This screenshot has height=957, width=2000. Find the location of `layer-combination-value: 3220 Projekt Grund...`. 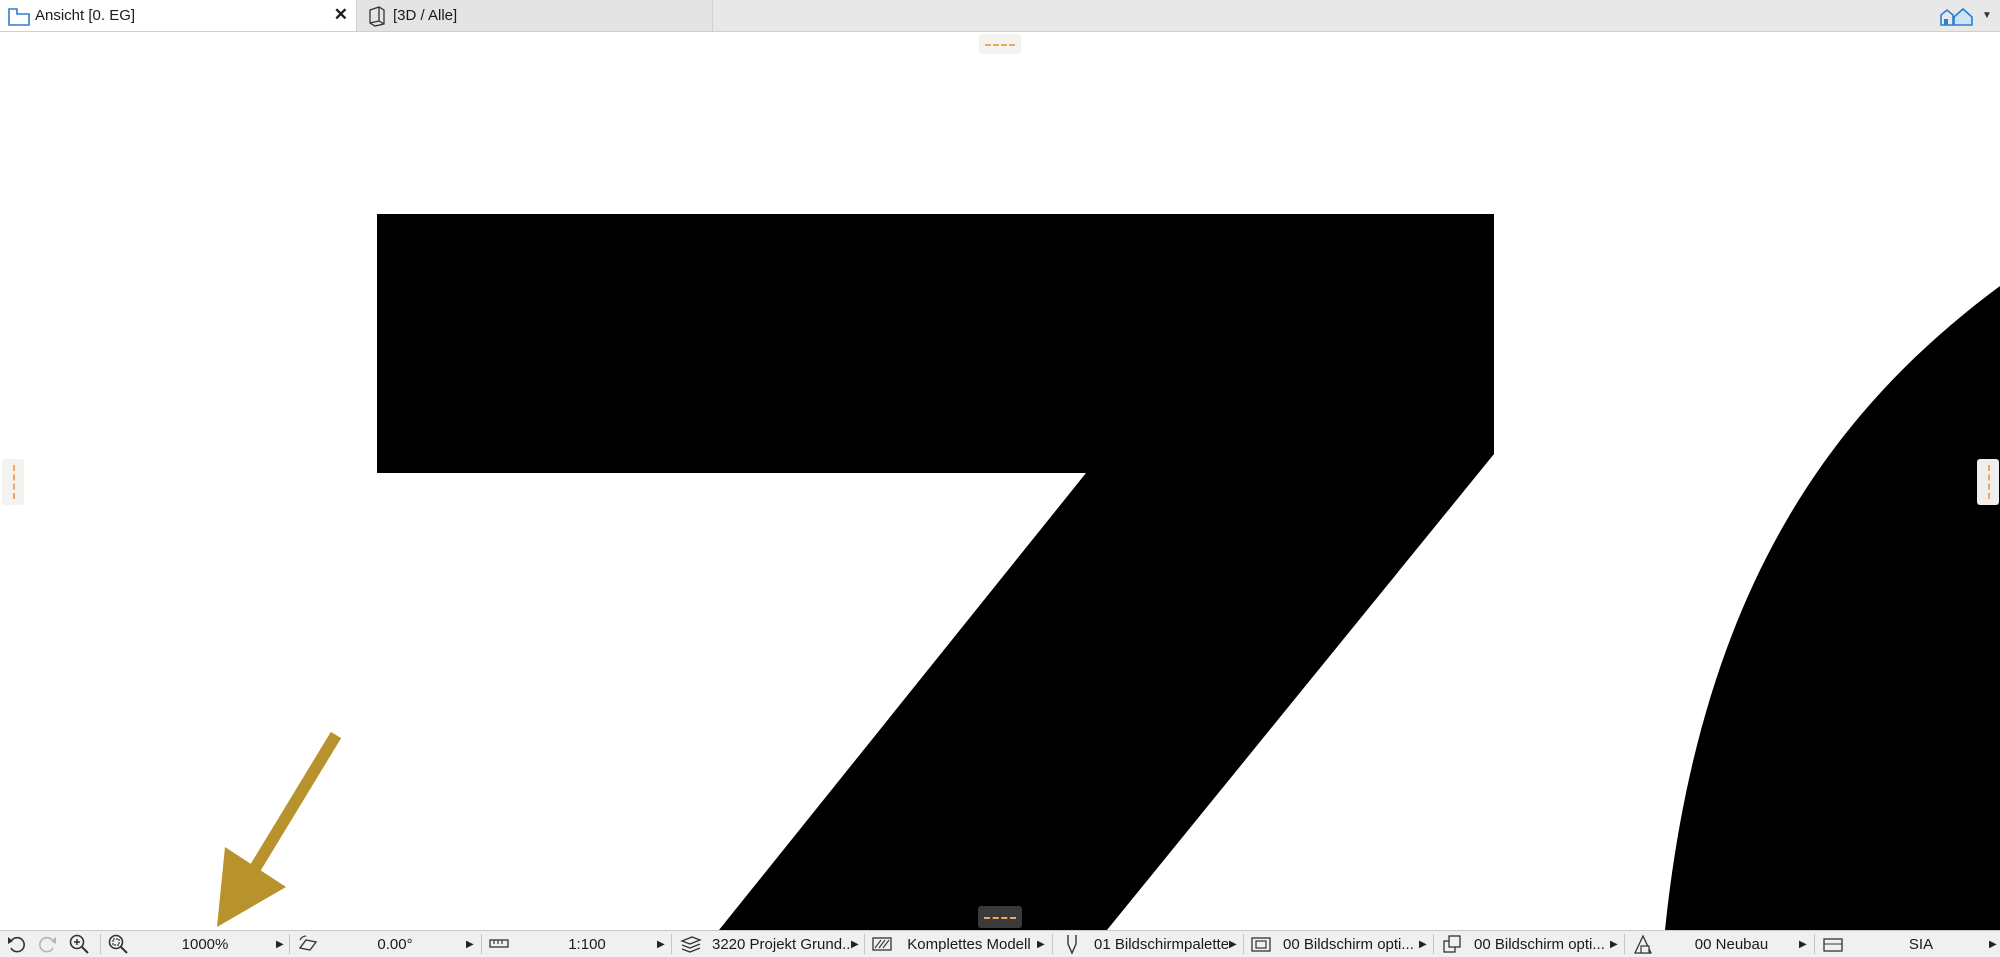

layer-combination-value: 3220 Projekt Grund... is located at coordinates (781, 944).